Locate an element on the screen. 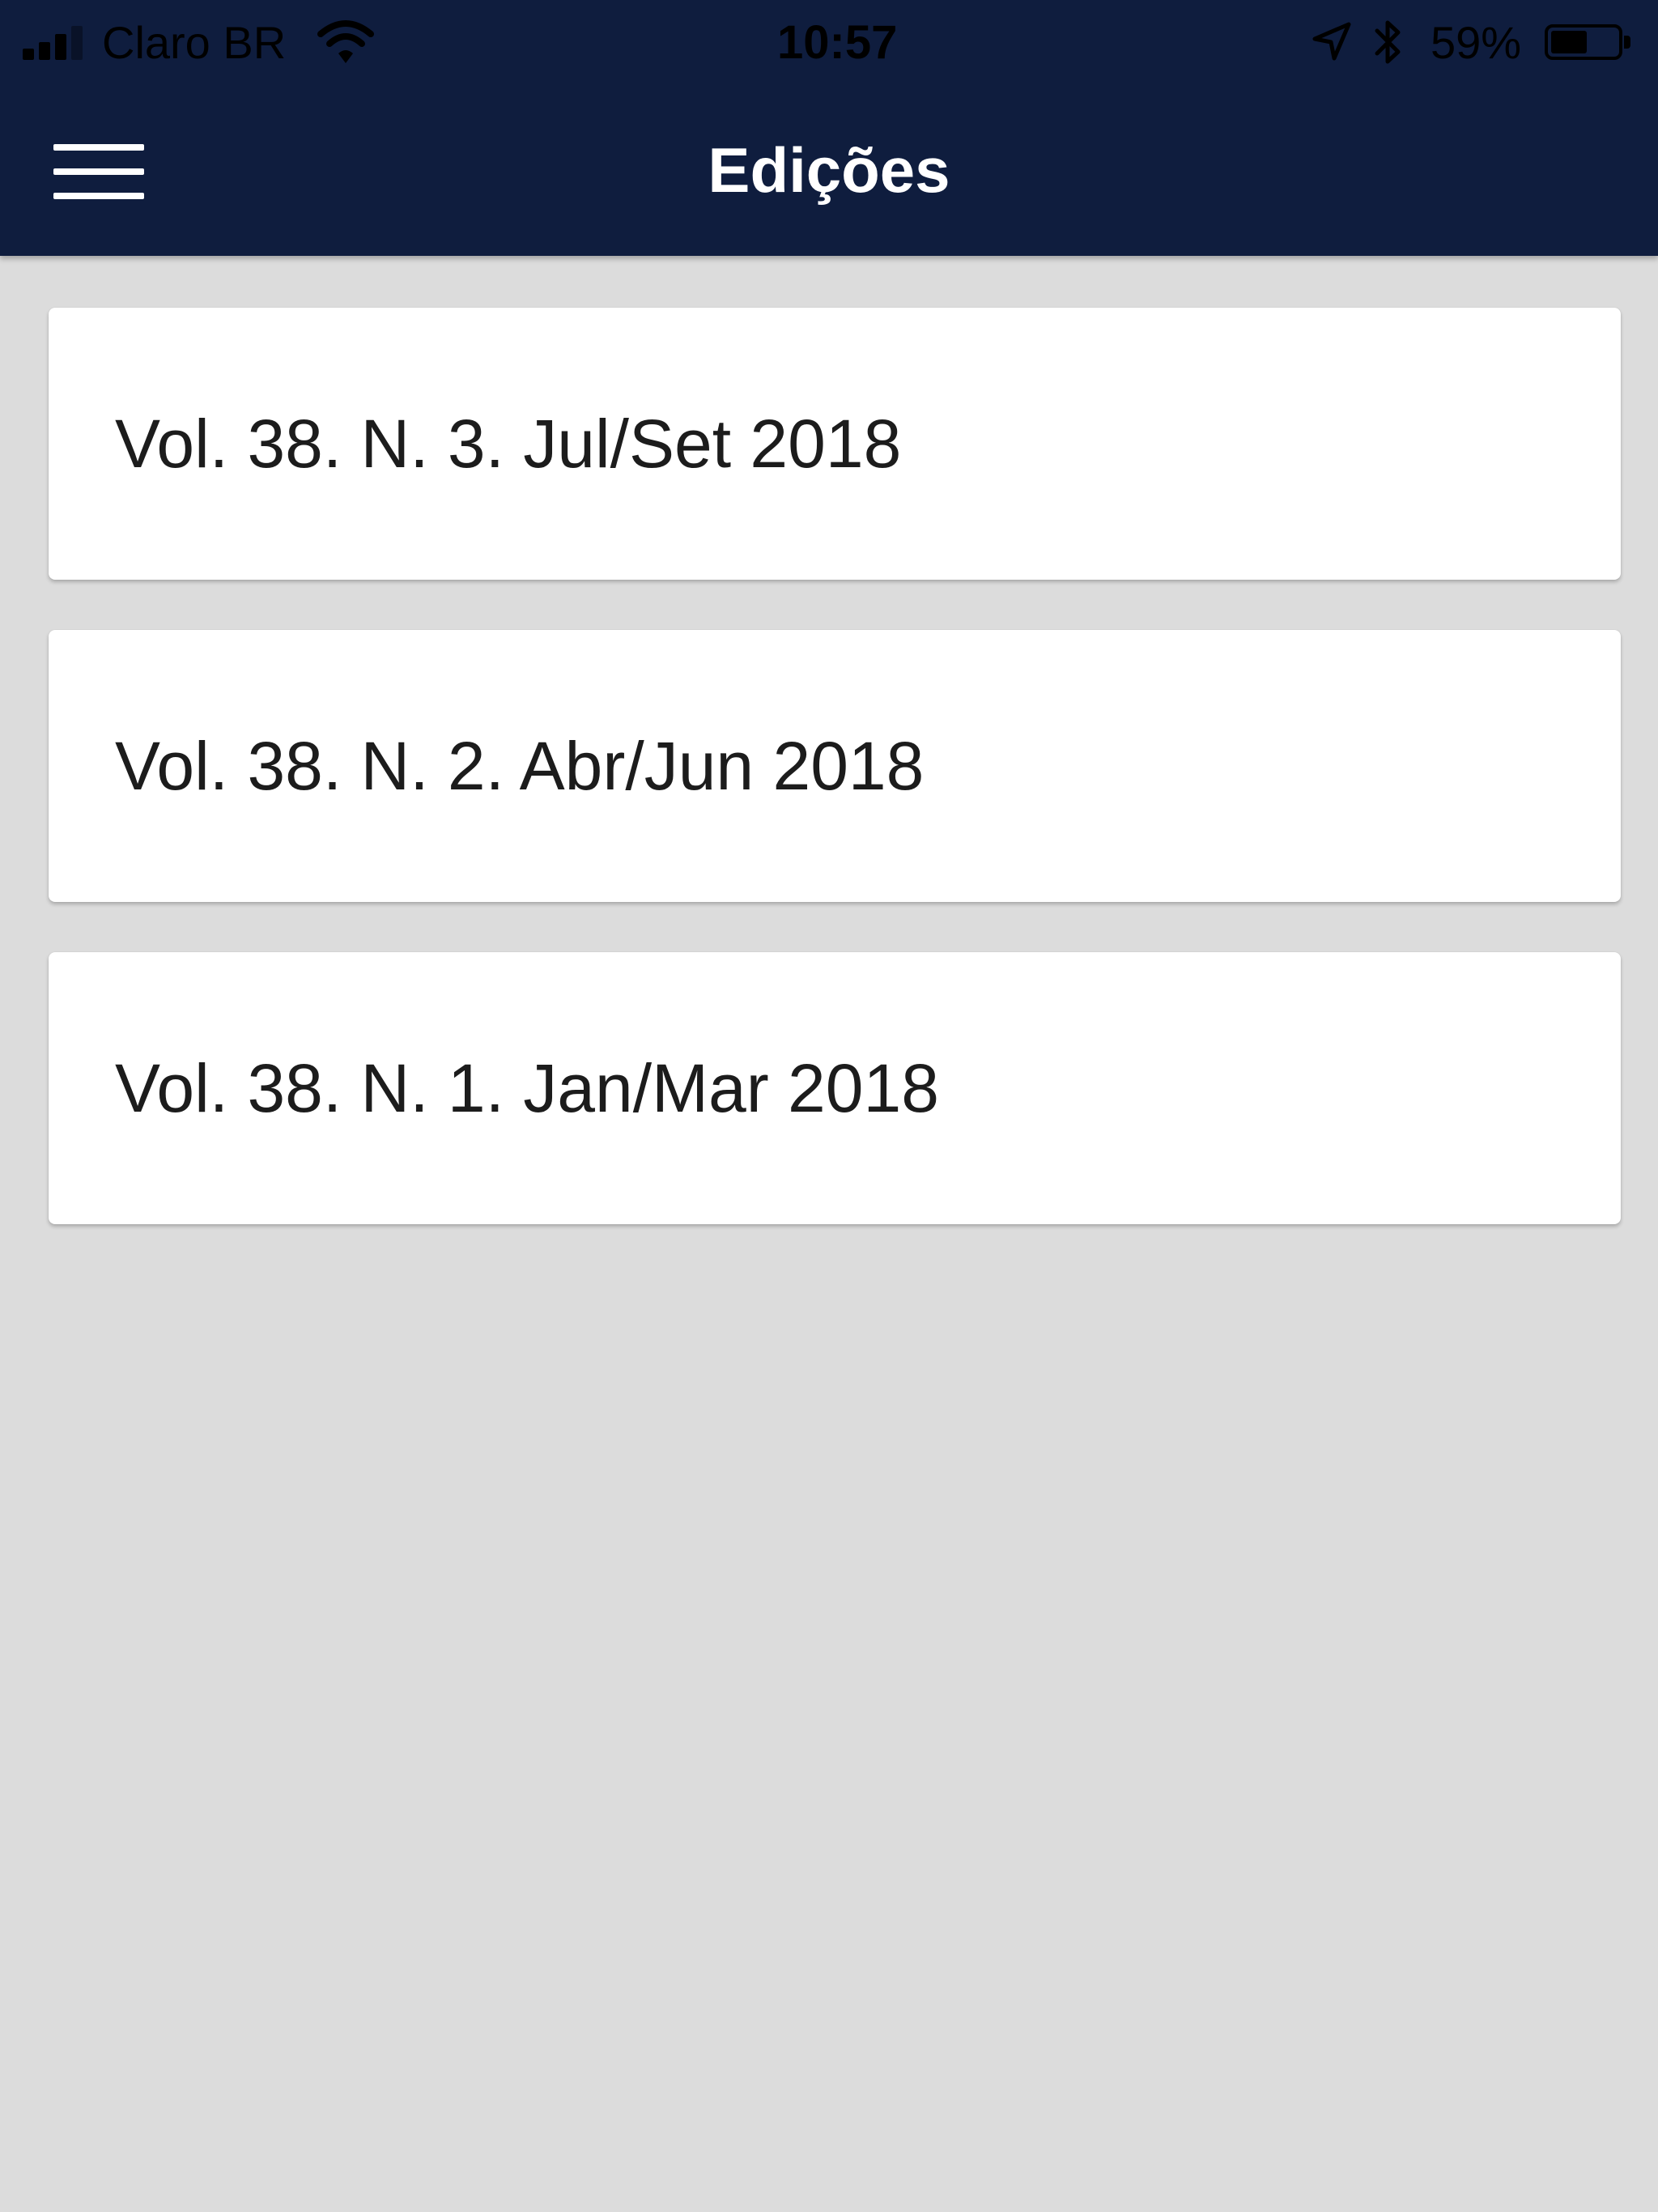 Image resolution: width=1658 pixels, height=2212 pixels. wifi-icon is located at coordinates (345, 42).